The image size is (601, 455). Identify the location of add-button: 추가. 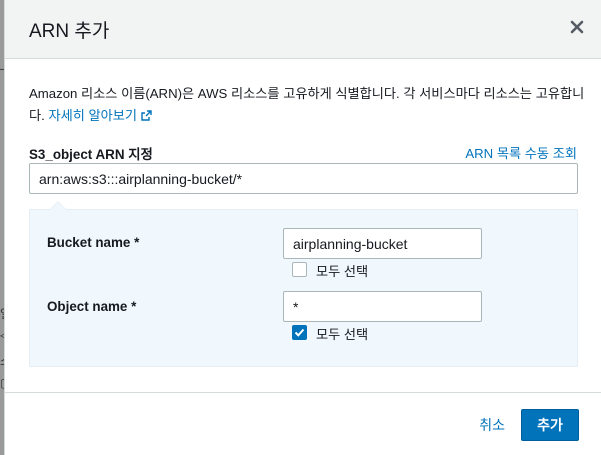
(550, 425).